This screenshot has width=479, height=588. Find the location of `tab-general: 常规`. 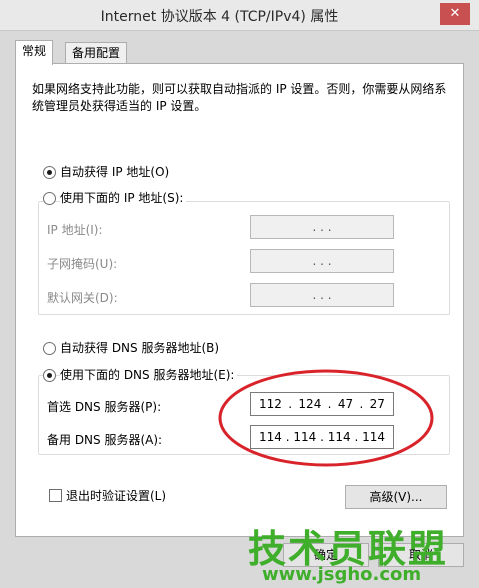

tab-general: 常规 is located at coordinates (34, 52).